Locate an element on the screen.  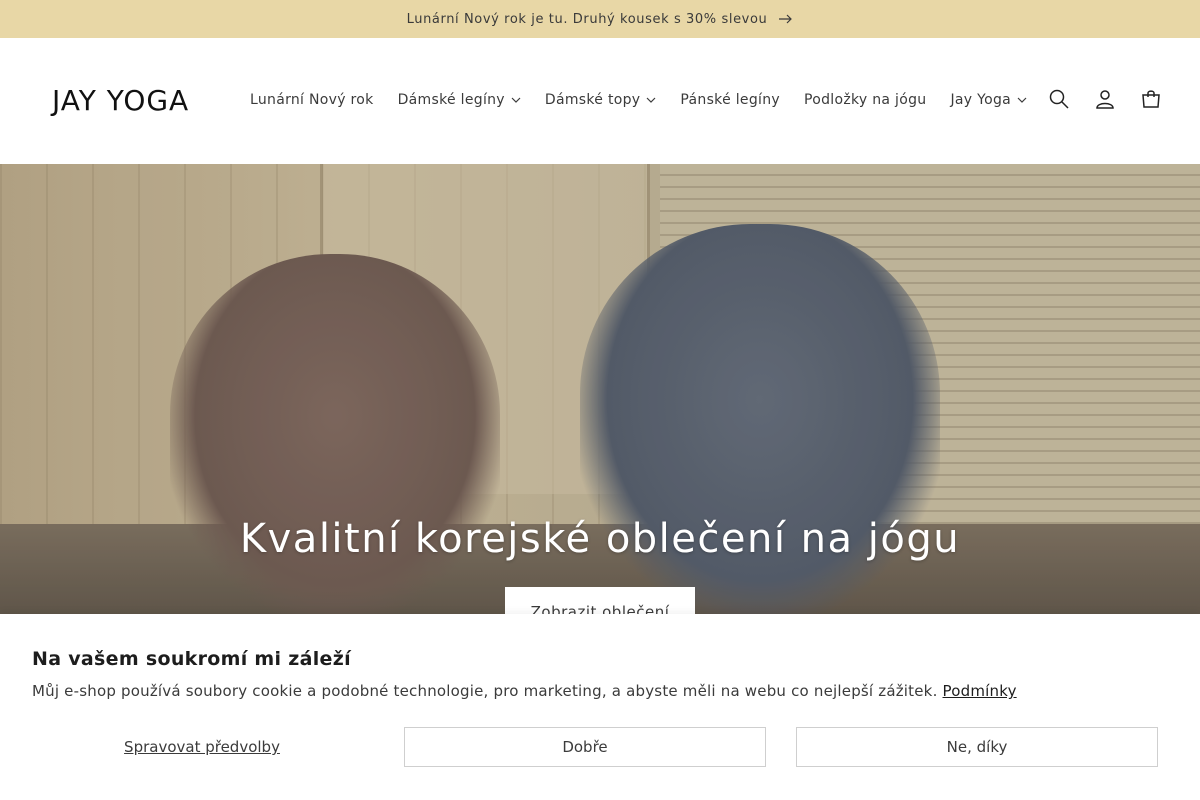
accept-button: Dobře is located at coordinates (585, 747).